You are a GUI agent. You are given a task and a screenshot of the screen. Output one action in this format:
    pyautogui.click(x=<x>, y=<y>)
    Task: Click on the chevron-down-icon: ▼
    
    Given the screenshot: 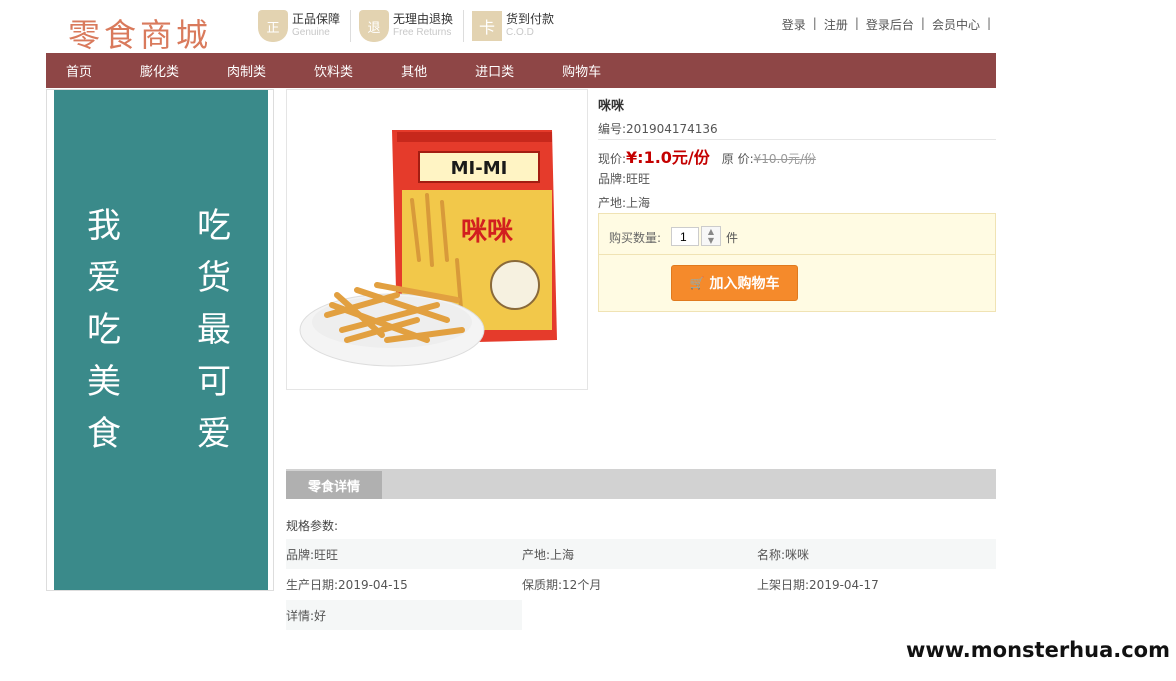 What is the action you would take?
    pyautogui.click(x=711, y=240)
    